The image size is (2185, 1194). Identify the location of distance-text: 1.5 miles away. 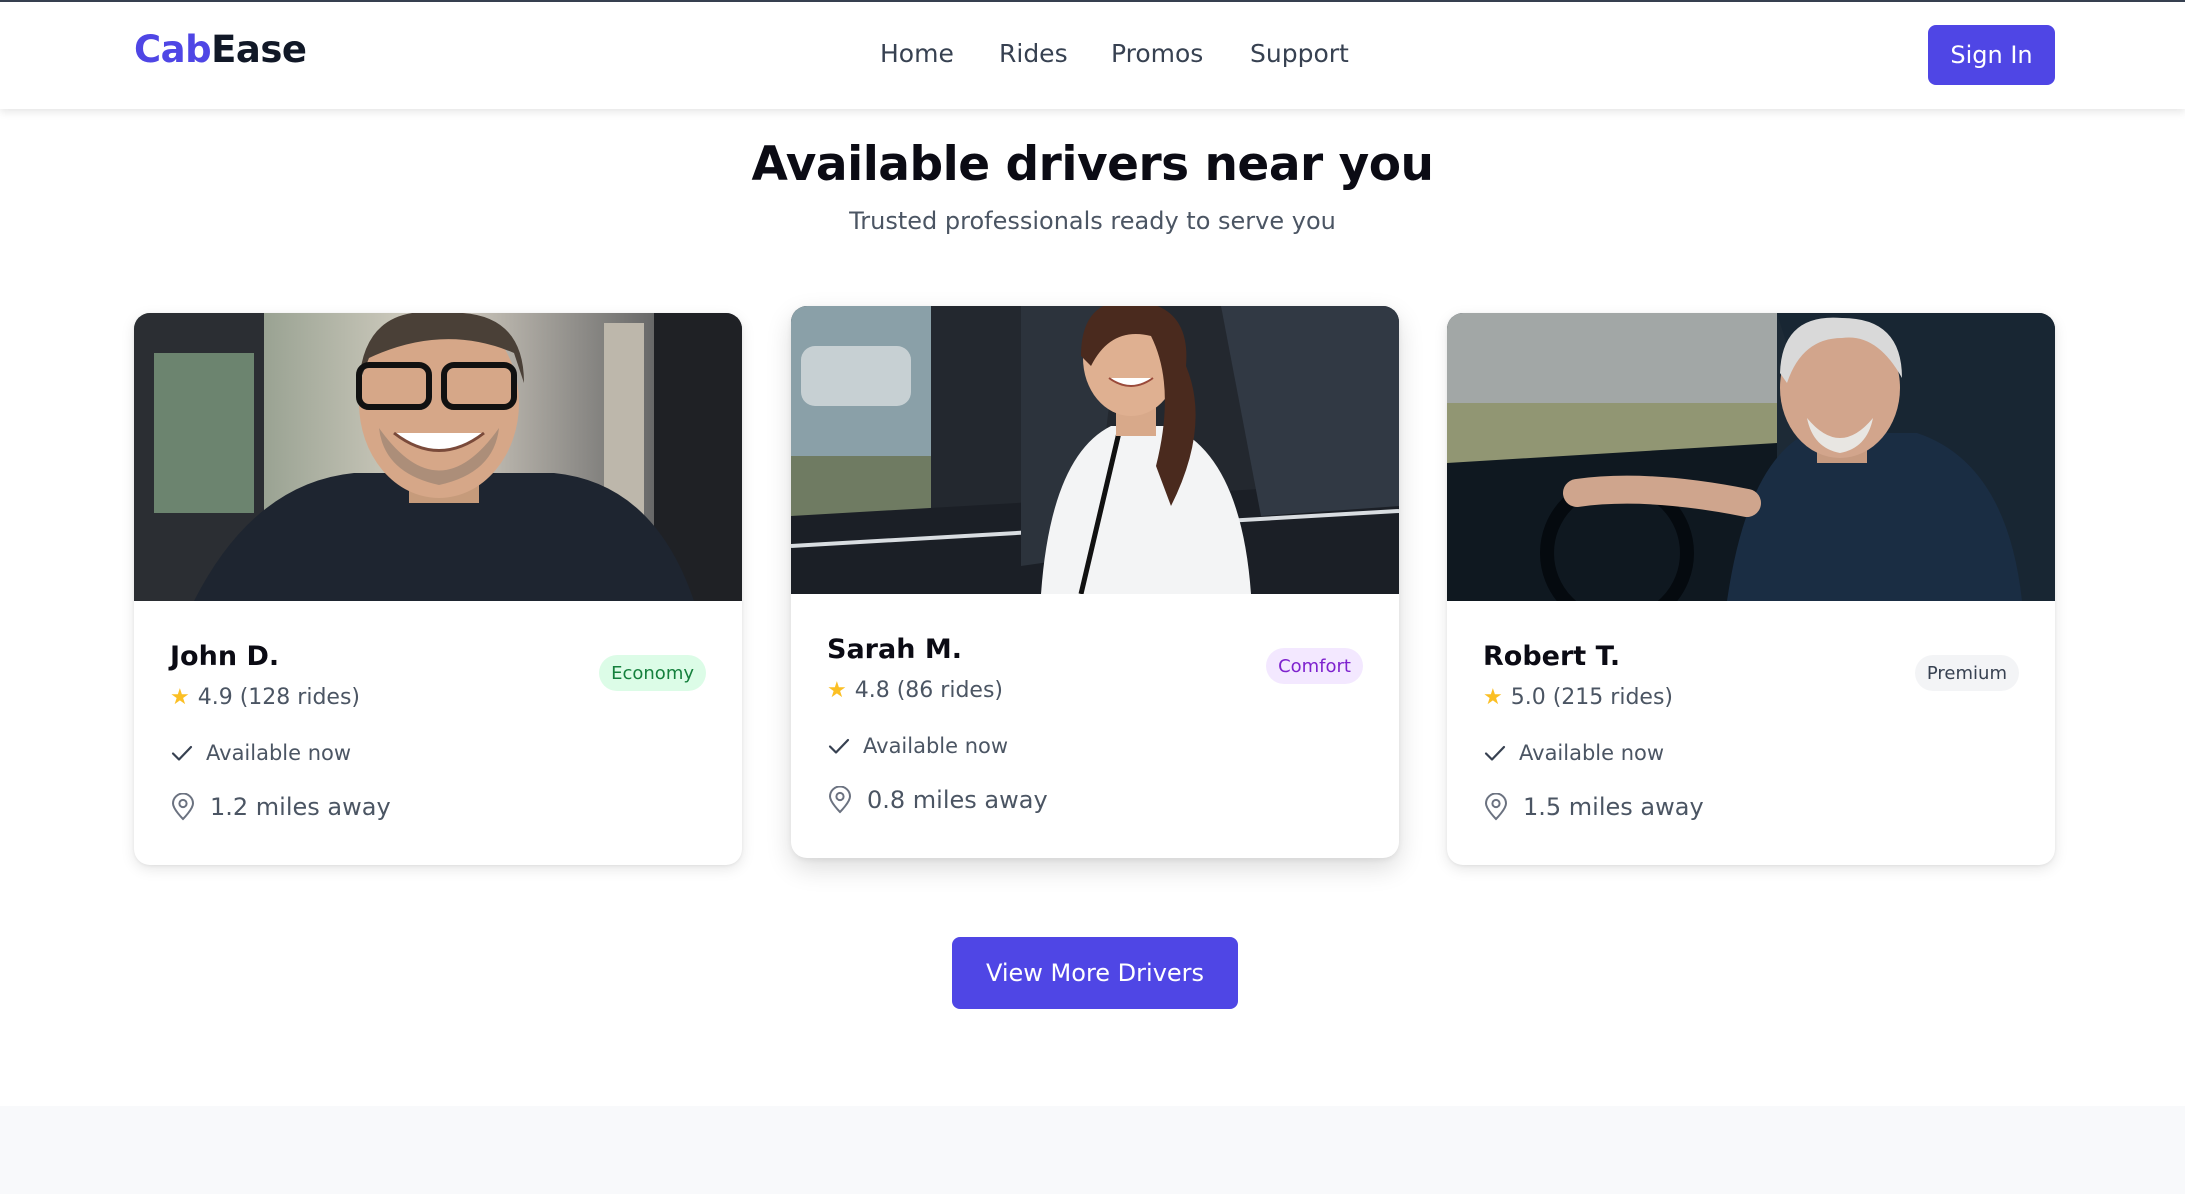
(1613, 807).